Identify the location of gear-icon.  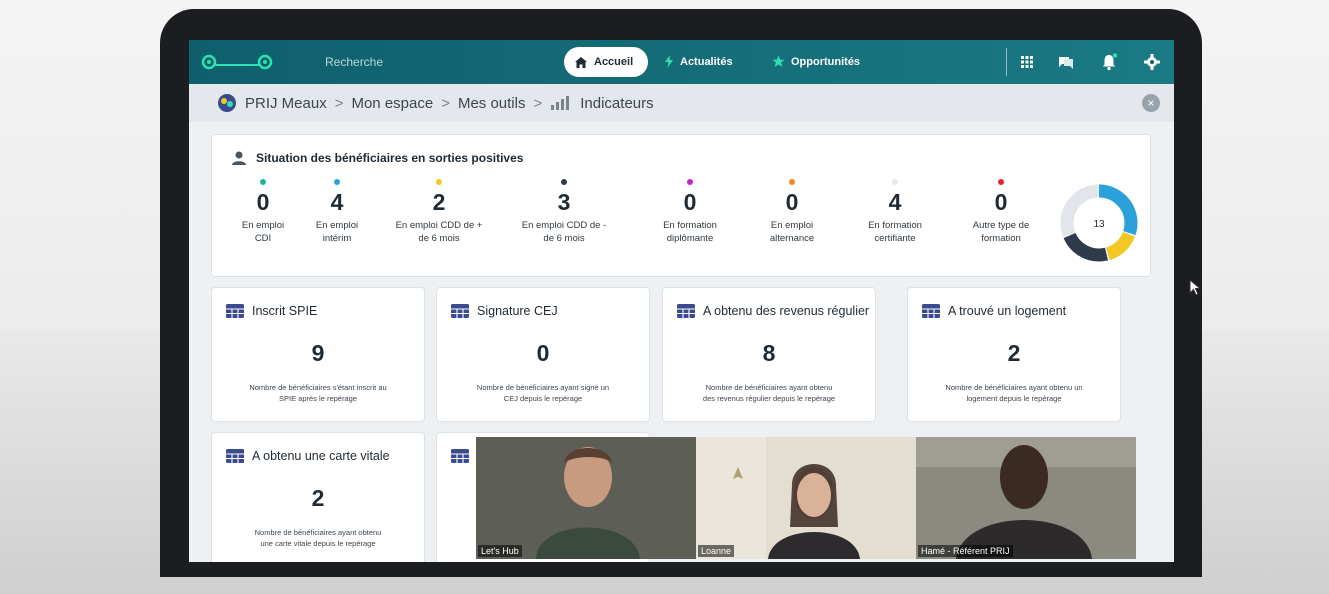
(1152, 62).